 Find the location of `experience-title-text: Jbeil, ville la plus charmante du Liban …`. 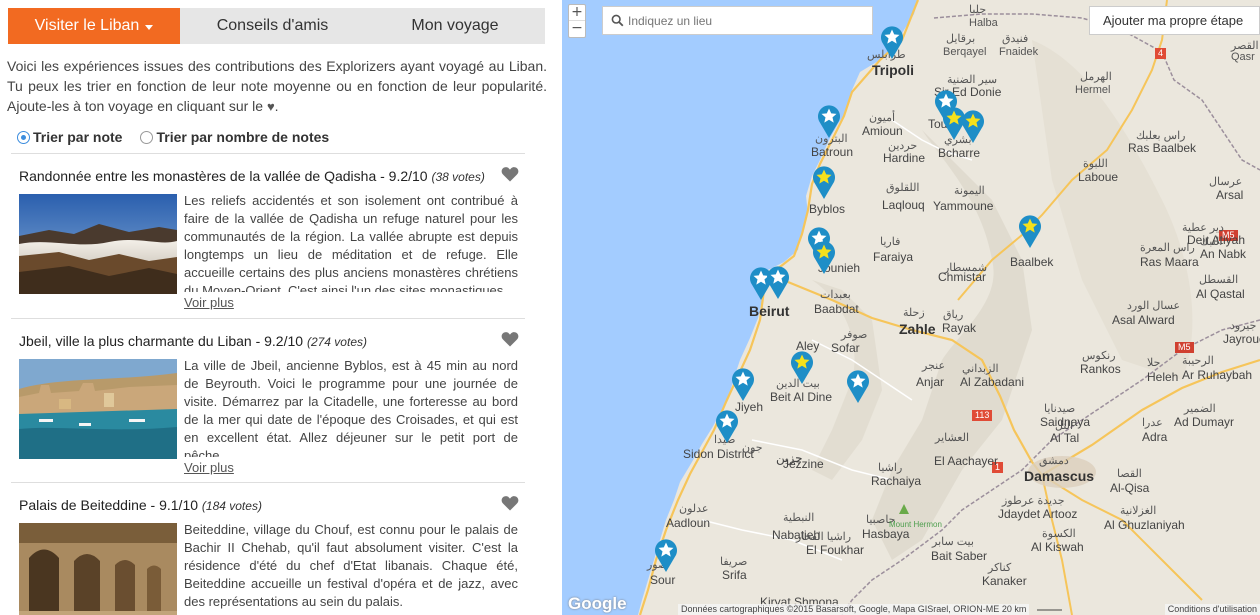

experience-title-text: Jbeil, ville la plus charmante du Liban … is located at coordinates (161, 341).